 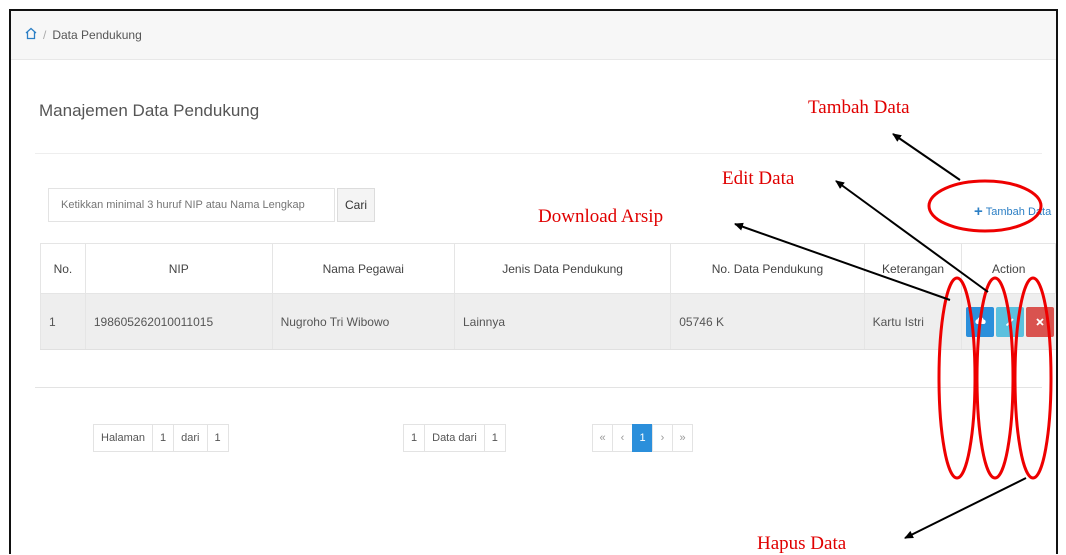 I want to click on annotation-download: Download Arsip, so click(x=601, y=216).